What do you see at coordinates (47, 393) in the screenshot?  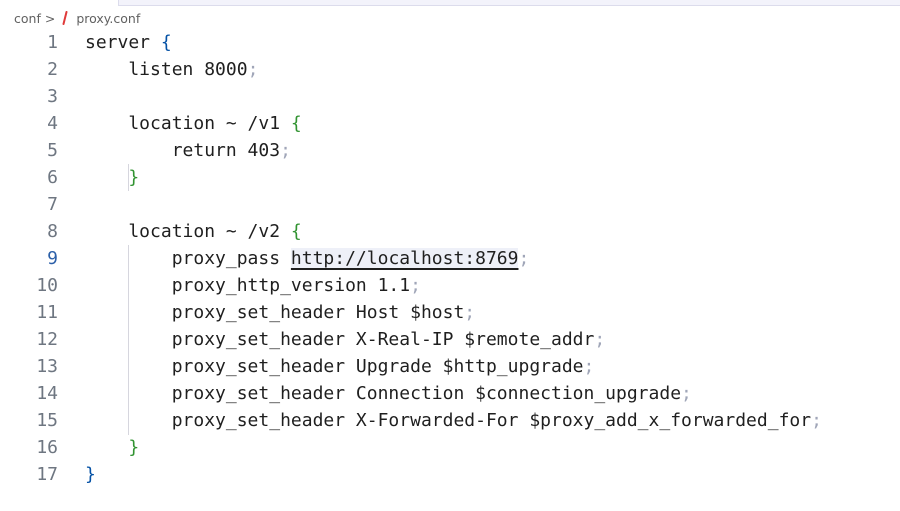 I see `line-number: 14` at bounding box center [47, 393].